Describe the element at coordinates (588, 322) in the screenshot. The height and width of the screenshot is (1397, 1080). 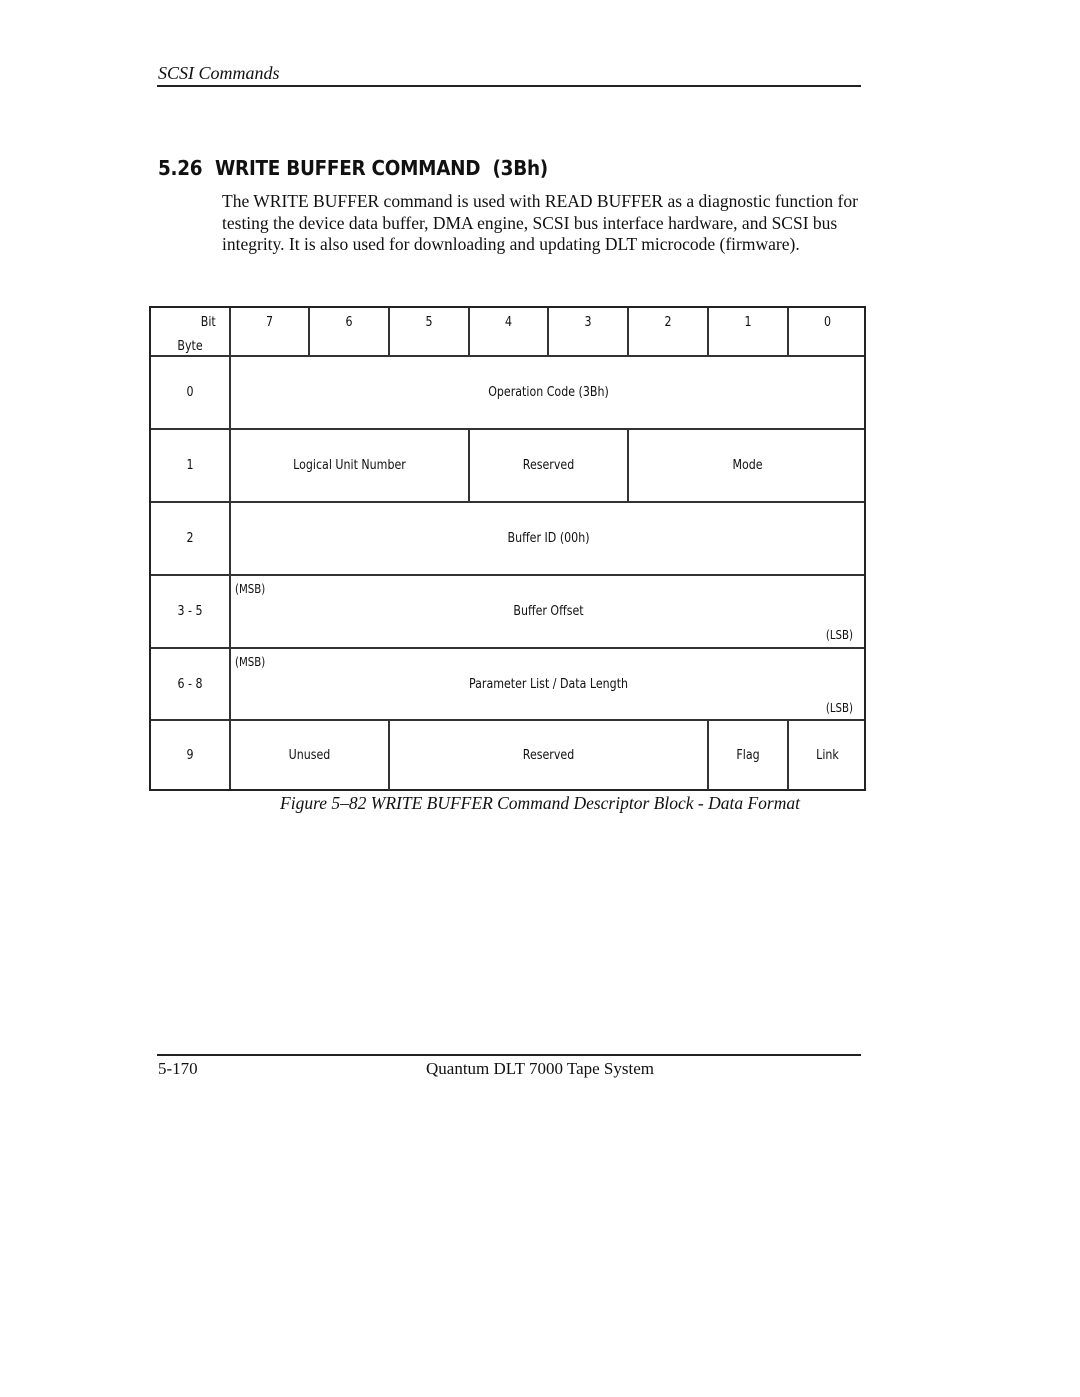
I see `bit-header: 3` at that location.